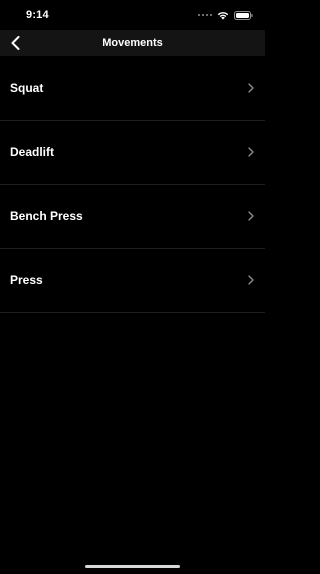 This screenshot has height=574, width=320. I want to click on movement-item-deadlift: Deadlift, so click(132, 153).